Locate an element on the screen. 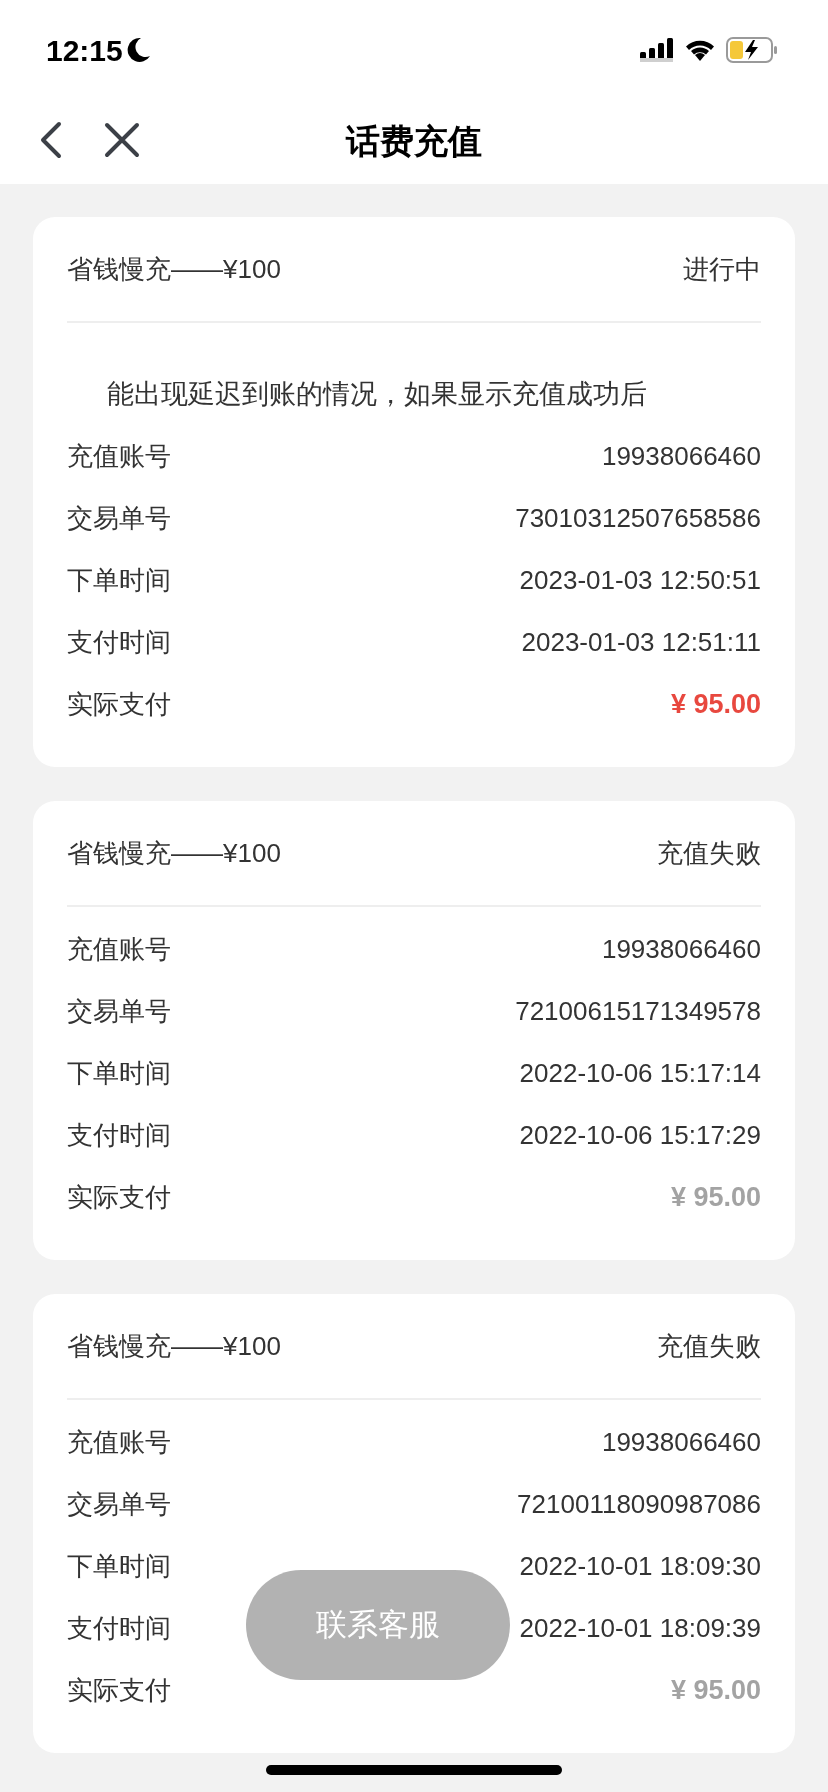 The height and width of the screenshot is (1792, 828). field-value: 2022-10-06 15:17:29 is located at coordinates (640, 1135).